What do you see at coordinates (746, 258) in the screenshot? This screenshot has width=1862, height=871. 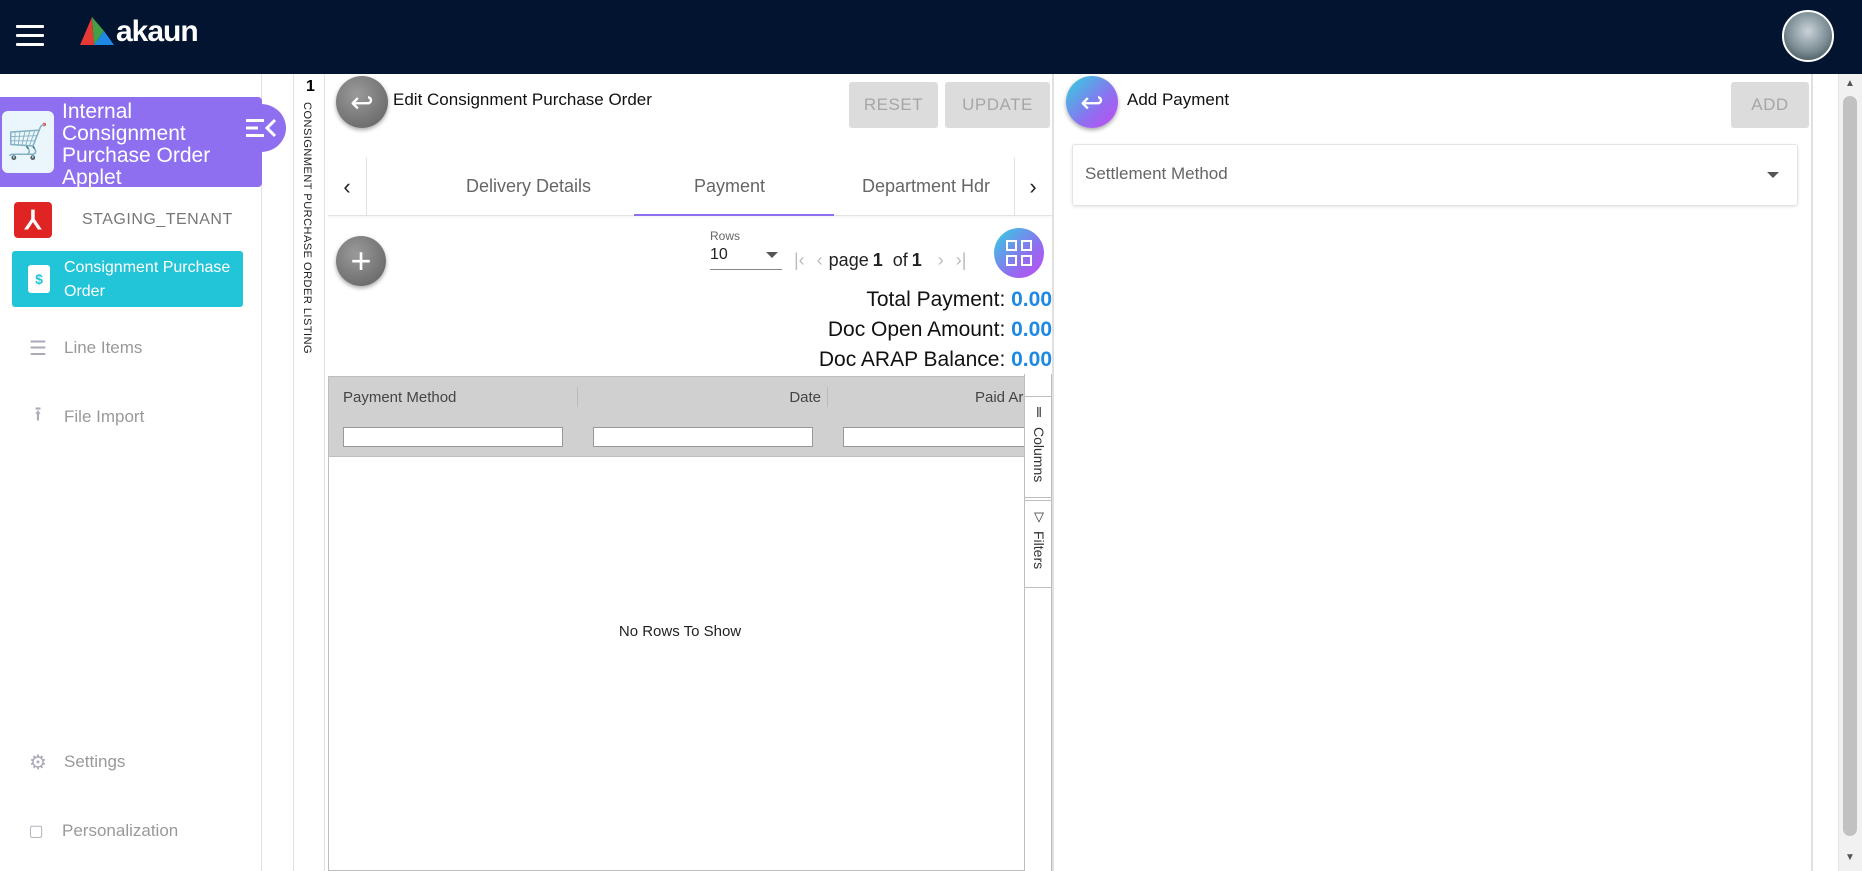 I see `rows-per-page-select: 10` at bounding box center [746, 258].